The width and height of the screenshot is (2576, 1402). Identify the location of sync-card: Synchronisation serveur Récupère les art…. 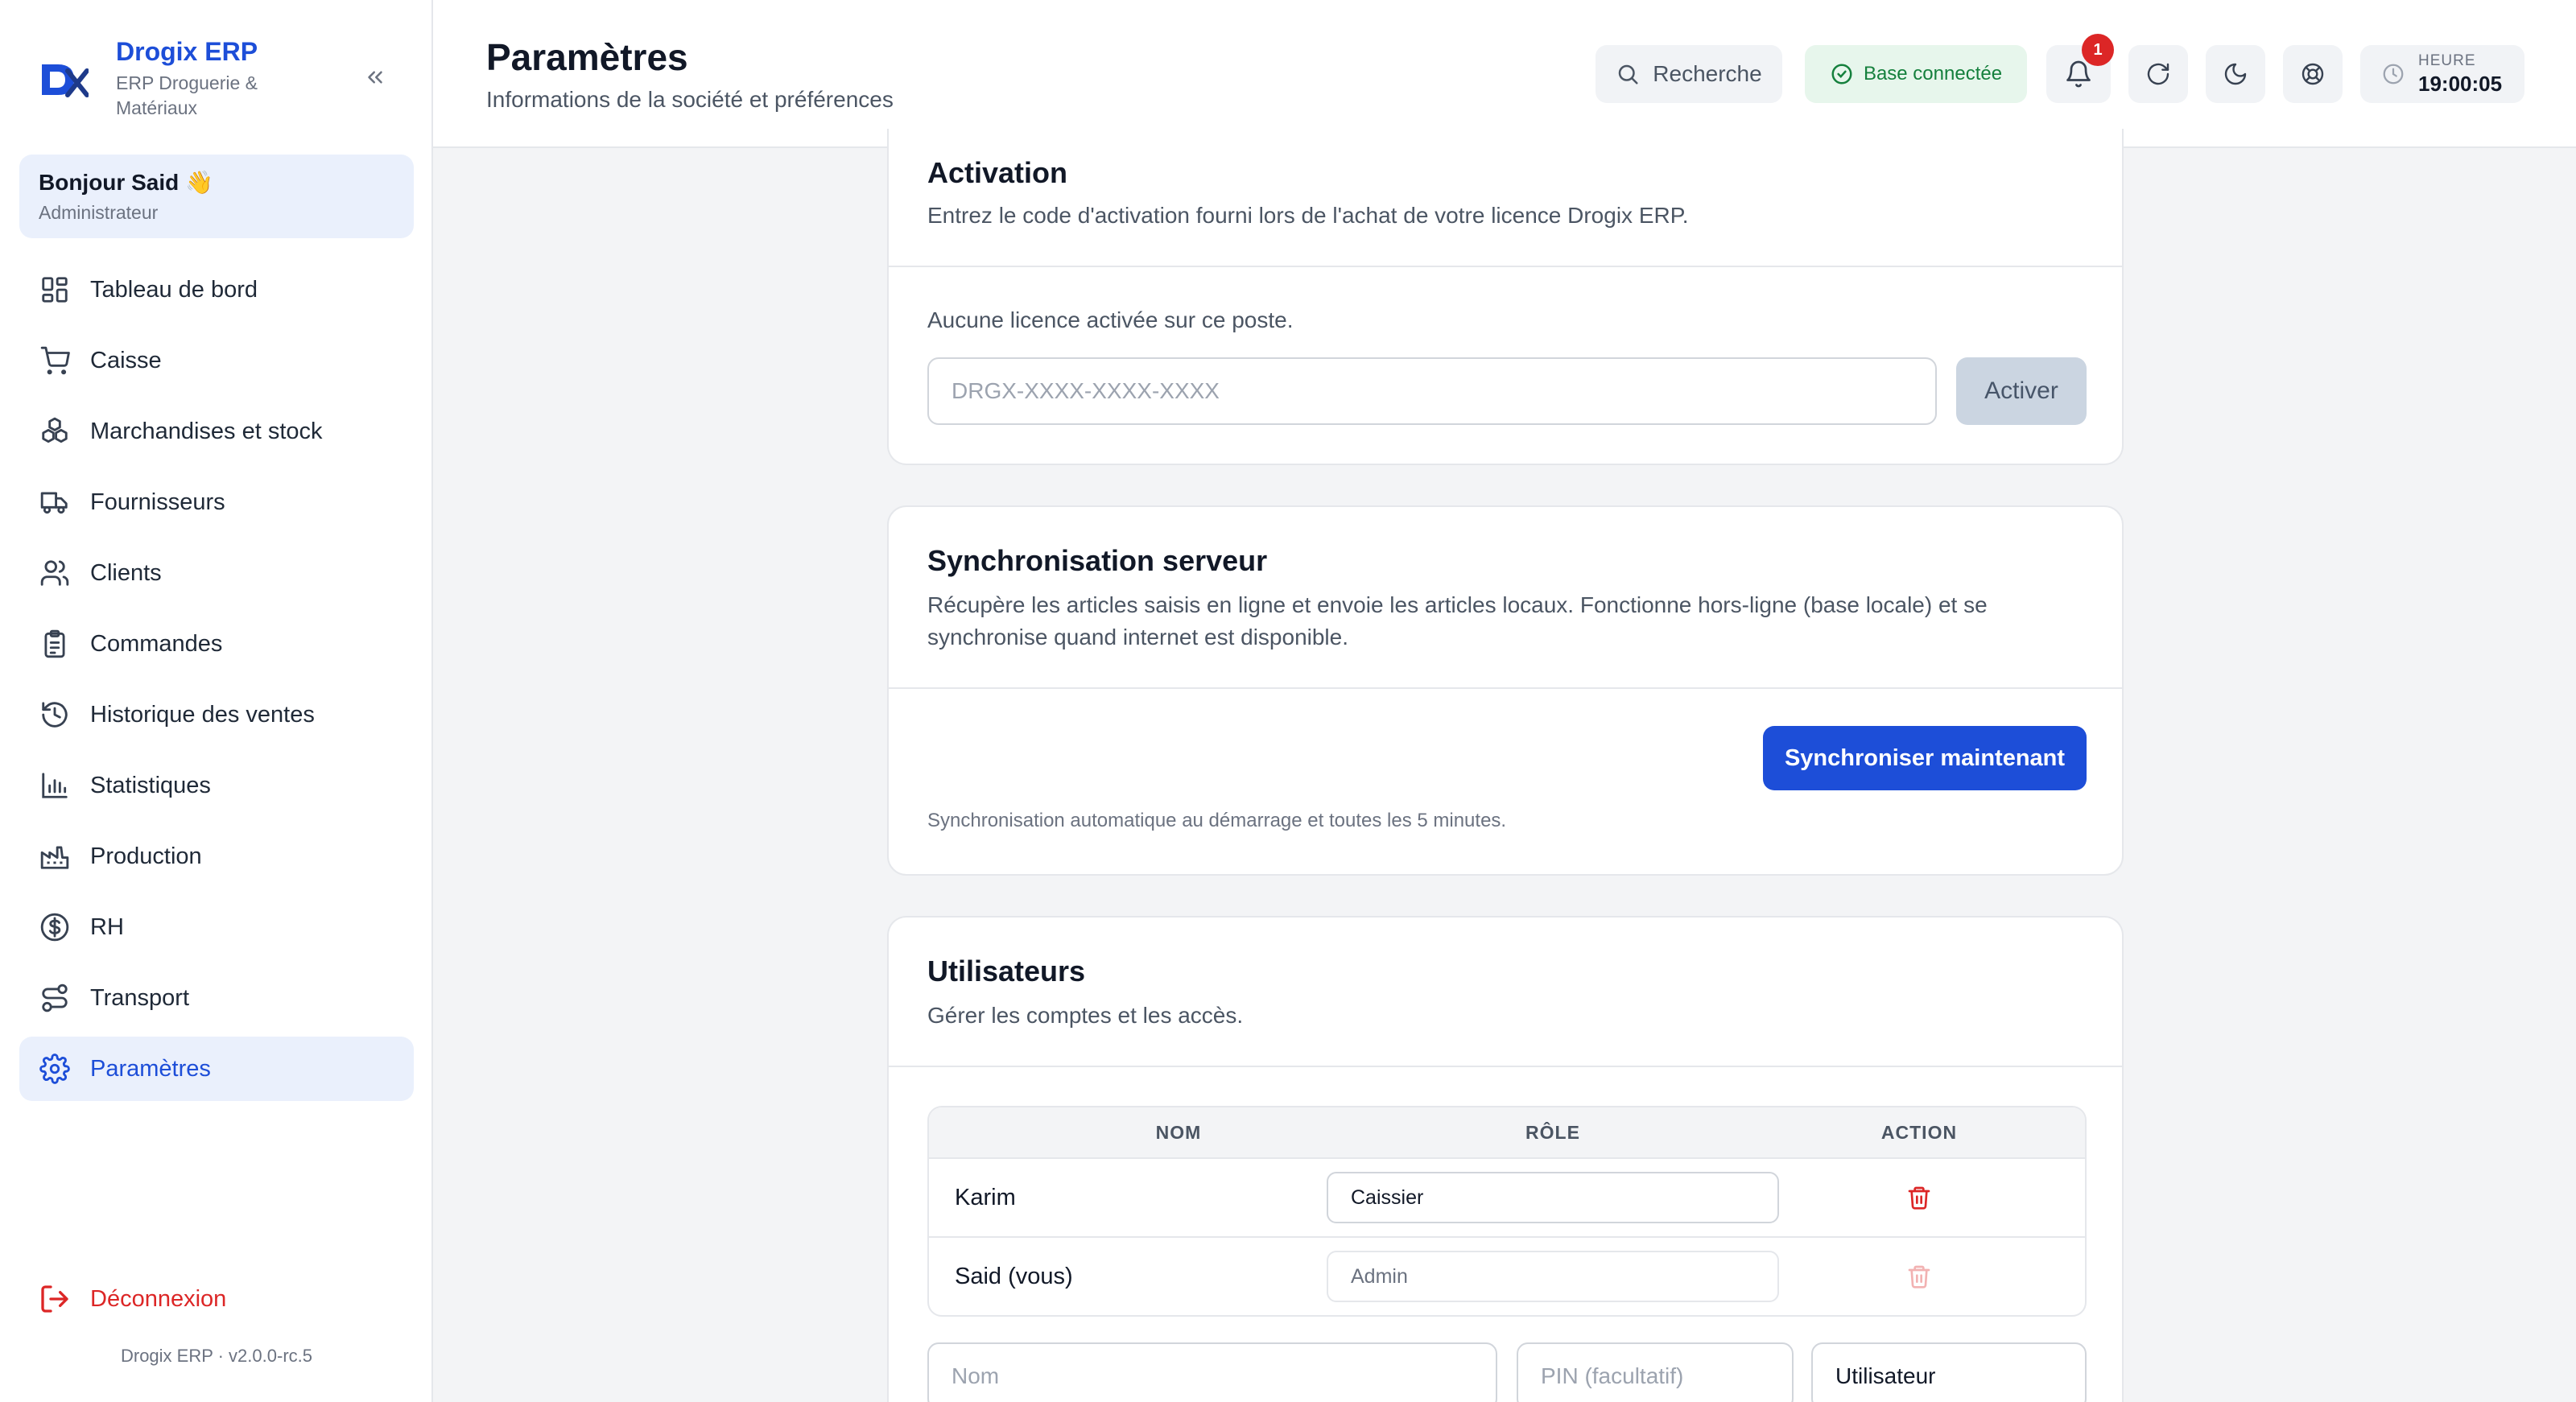
(1505, 690).